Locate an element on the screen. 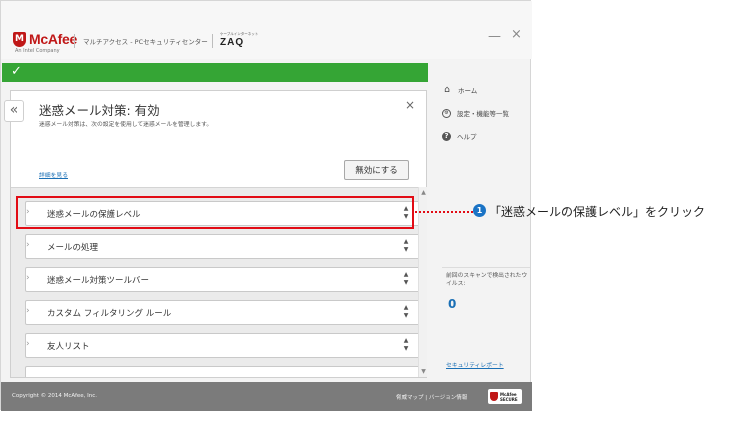 This screenshot has height=431, width=740. list-item-custom-filter: › カスタム フィルタリング ルール ▲ ▼ is located at coordinates (223, 312).